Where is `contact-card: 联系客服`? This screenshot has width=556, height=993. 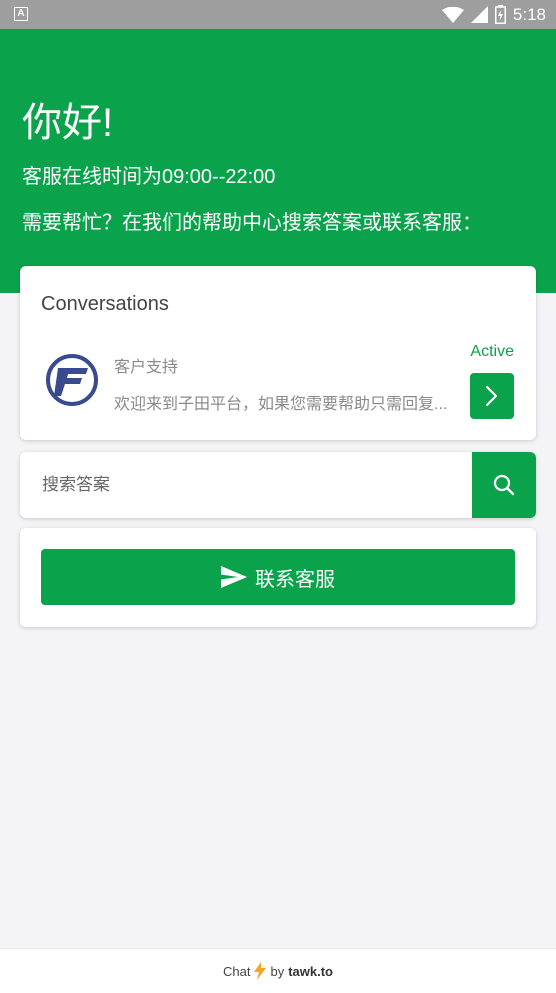 contact-card: 联系客服 is located at coordinates (278, 577).